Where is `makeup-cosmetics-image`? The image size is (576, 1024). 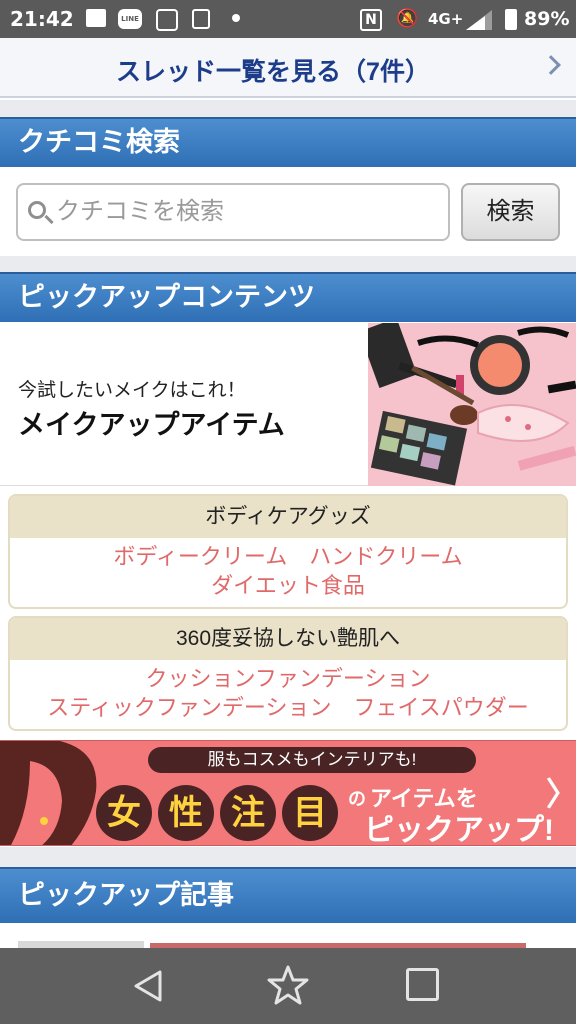
makeup-cosmetics-image is located at coordinates (472, 404).